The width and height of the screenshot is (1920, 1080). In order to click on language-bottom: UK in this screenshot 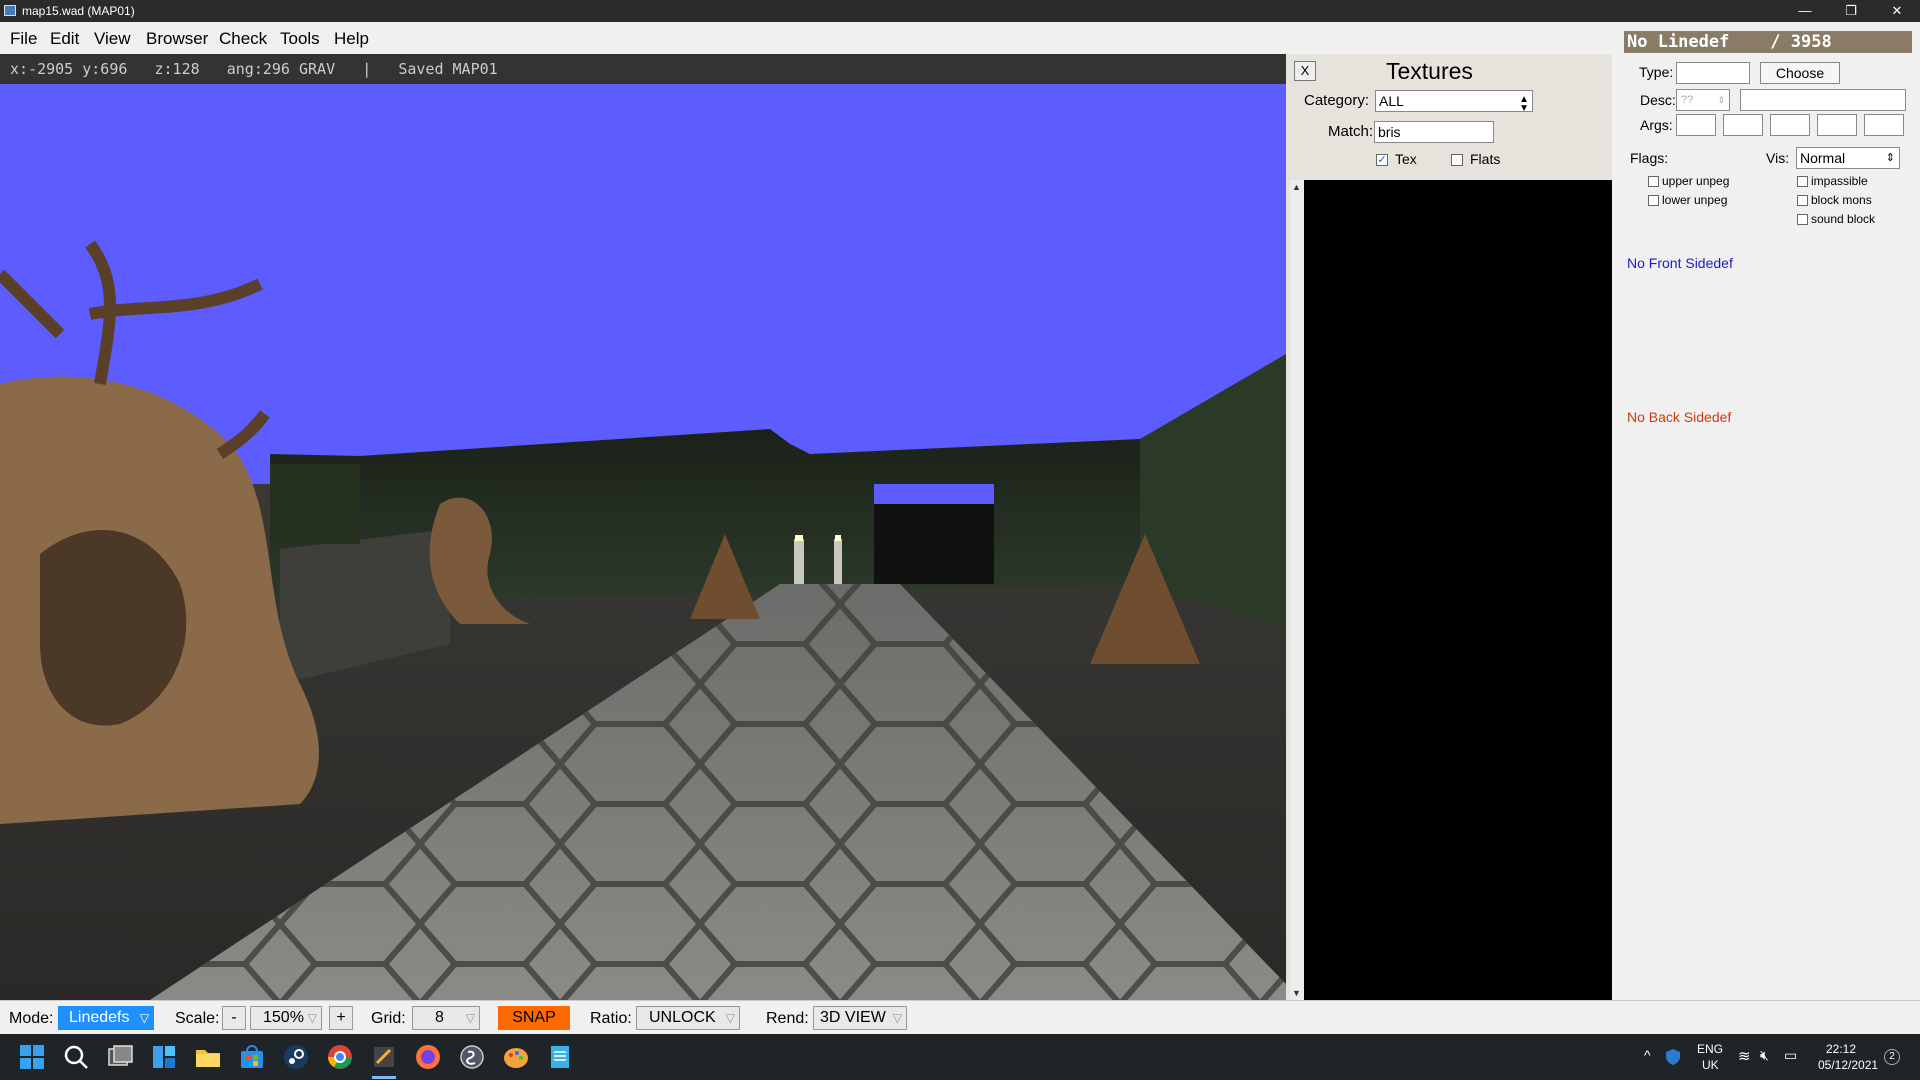, I will do `click(1710, 1065)`.